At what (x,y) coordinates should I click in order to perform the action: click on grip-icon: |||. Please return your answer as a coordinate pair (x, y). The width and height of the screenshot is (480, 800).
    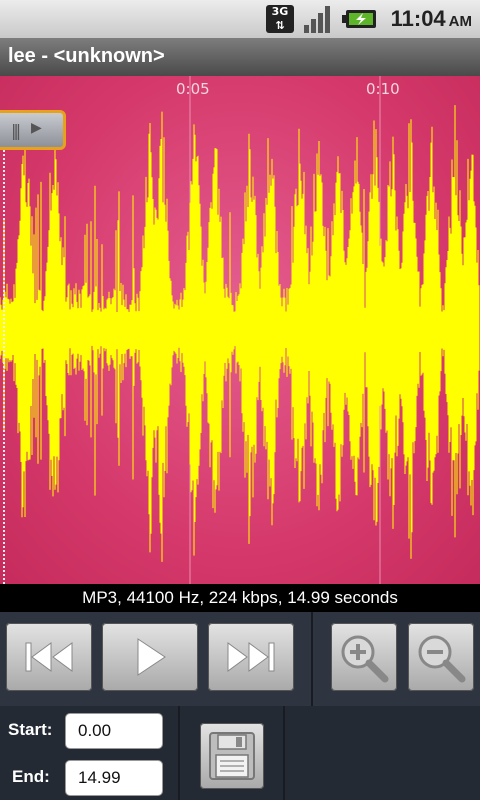
    Looking at the image, I should click on (16, 130).